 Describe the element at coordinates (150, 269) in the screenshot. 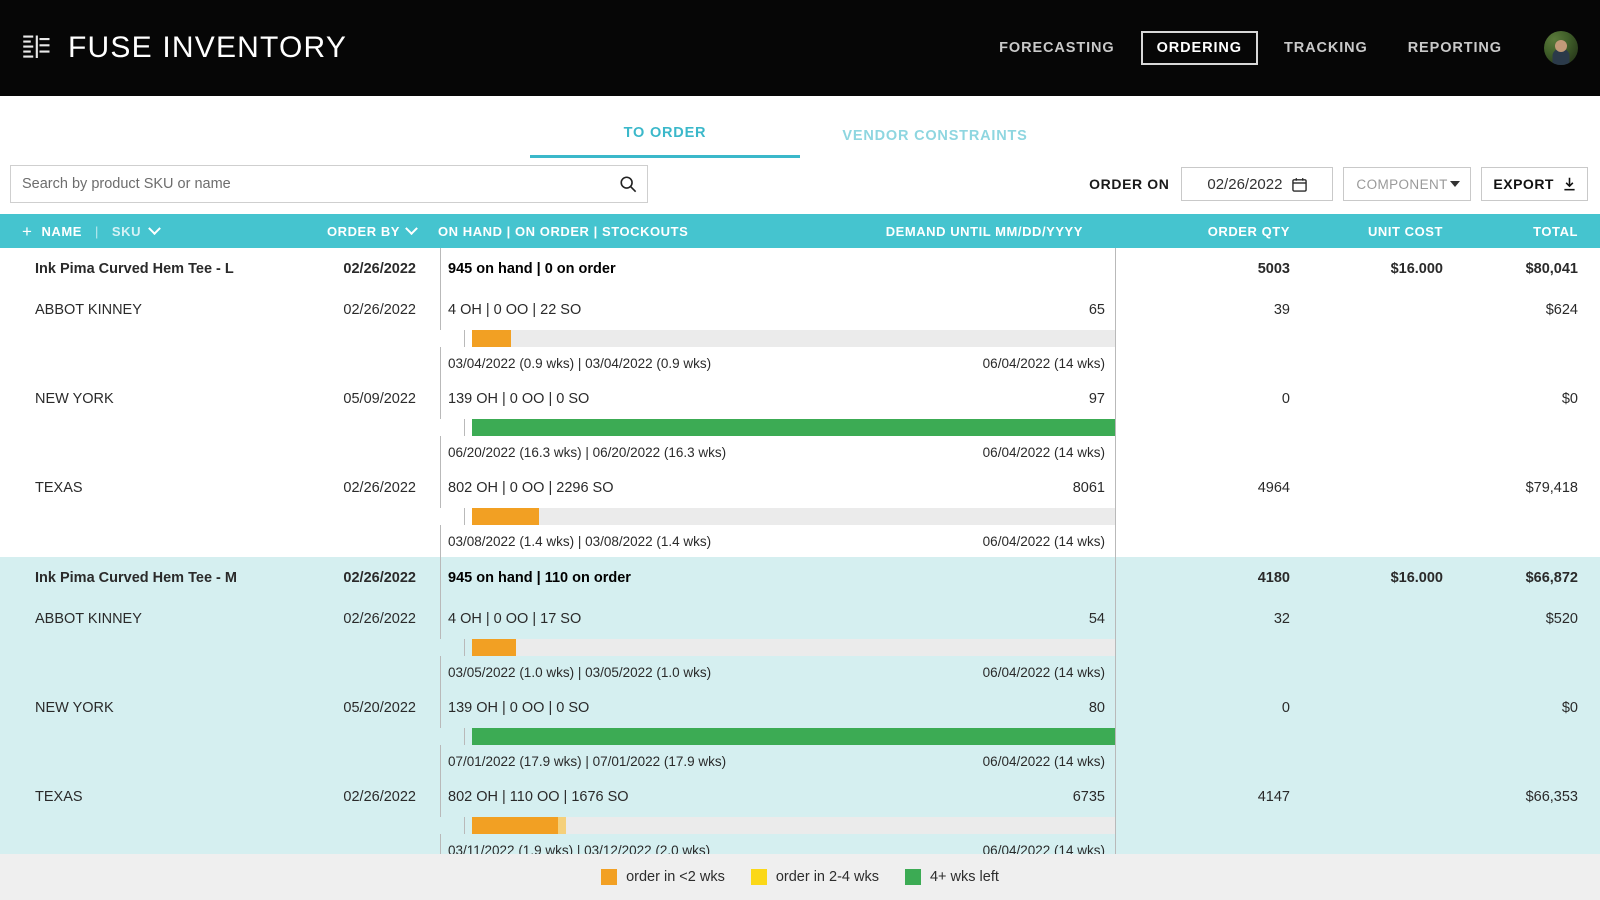

I see `product-name: Ink Pima Curved Hem Tee - L` at that location.